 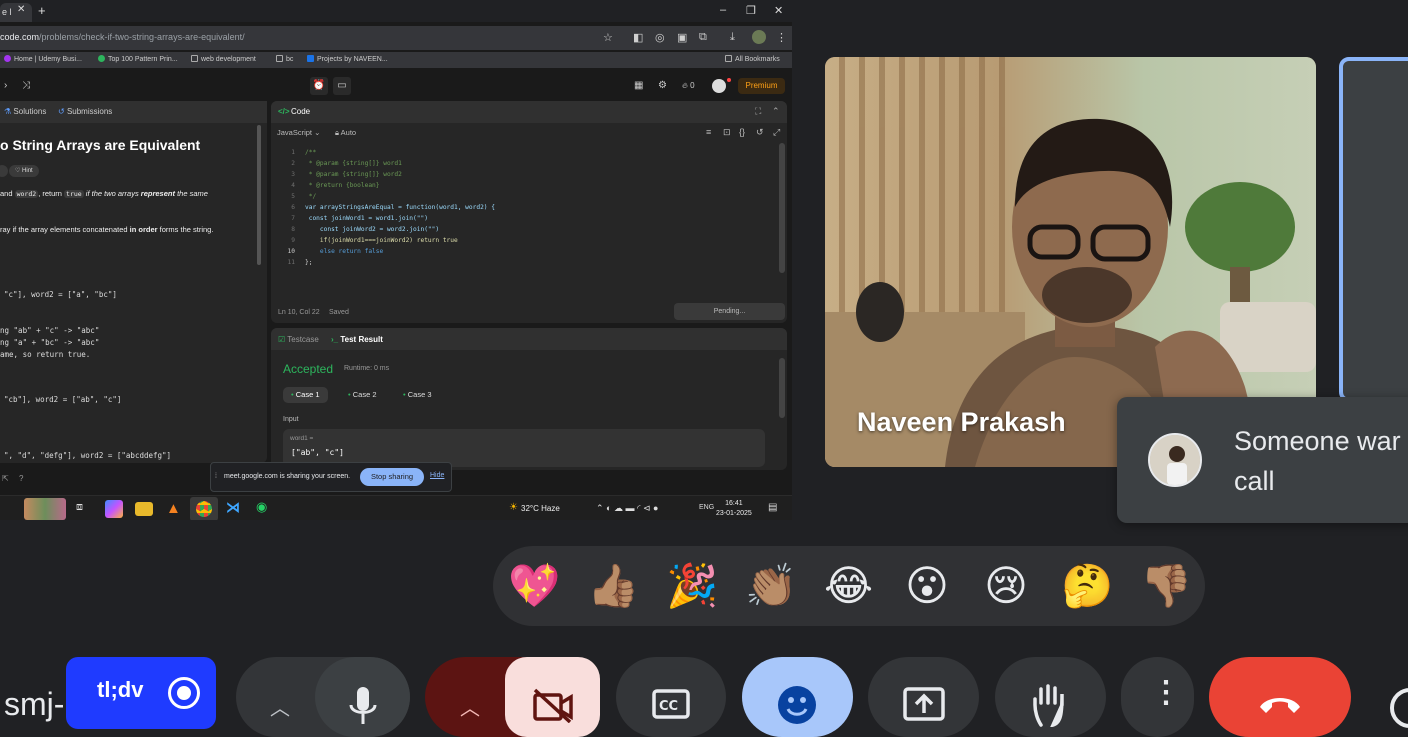 I want to click on tab-solutions: ⚗︎ Solutions, so click(x=25, y=111).